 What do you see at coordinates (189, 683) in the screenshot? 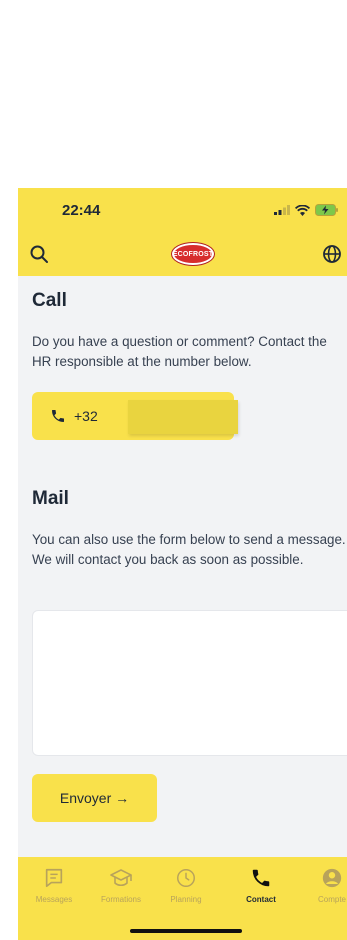
I see `message-input` at bounding box center [189, 683].